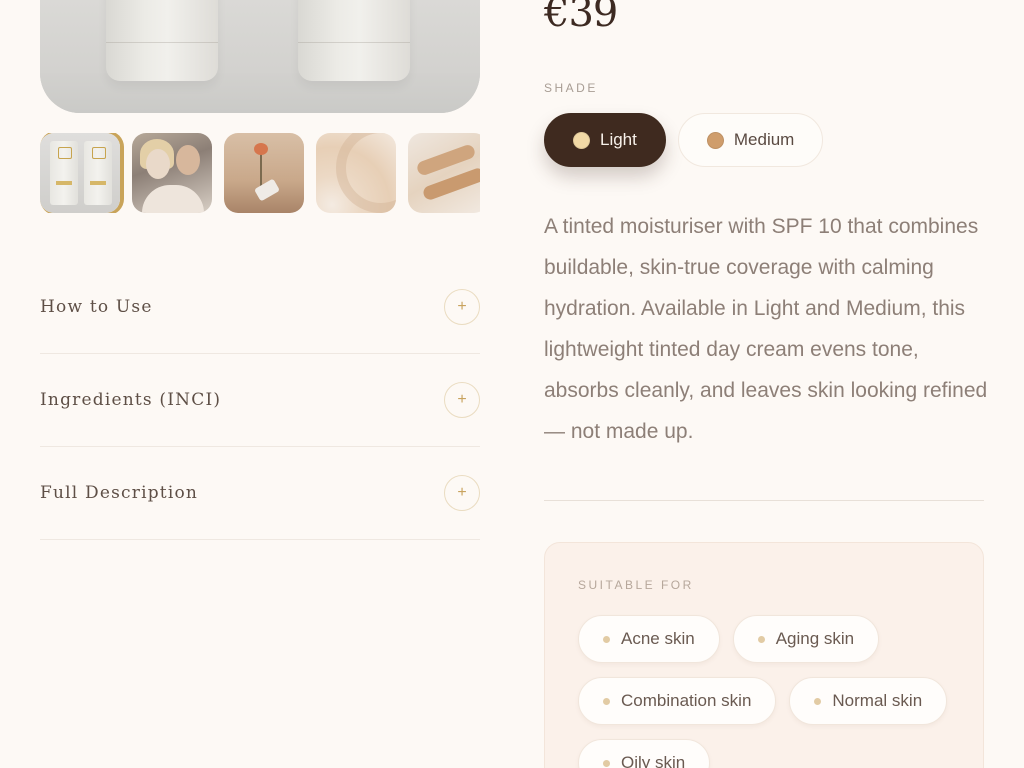 The height and width of the screenshot is (768, 1024). I want to click on accordion-title: Full Description, so click(119, 493).